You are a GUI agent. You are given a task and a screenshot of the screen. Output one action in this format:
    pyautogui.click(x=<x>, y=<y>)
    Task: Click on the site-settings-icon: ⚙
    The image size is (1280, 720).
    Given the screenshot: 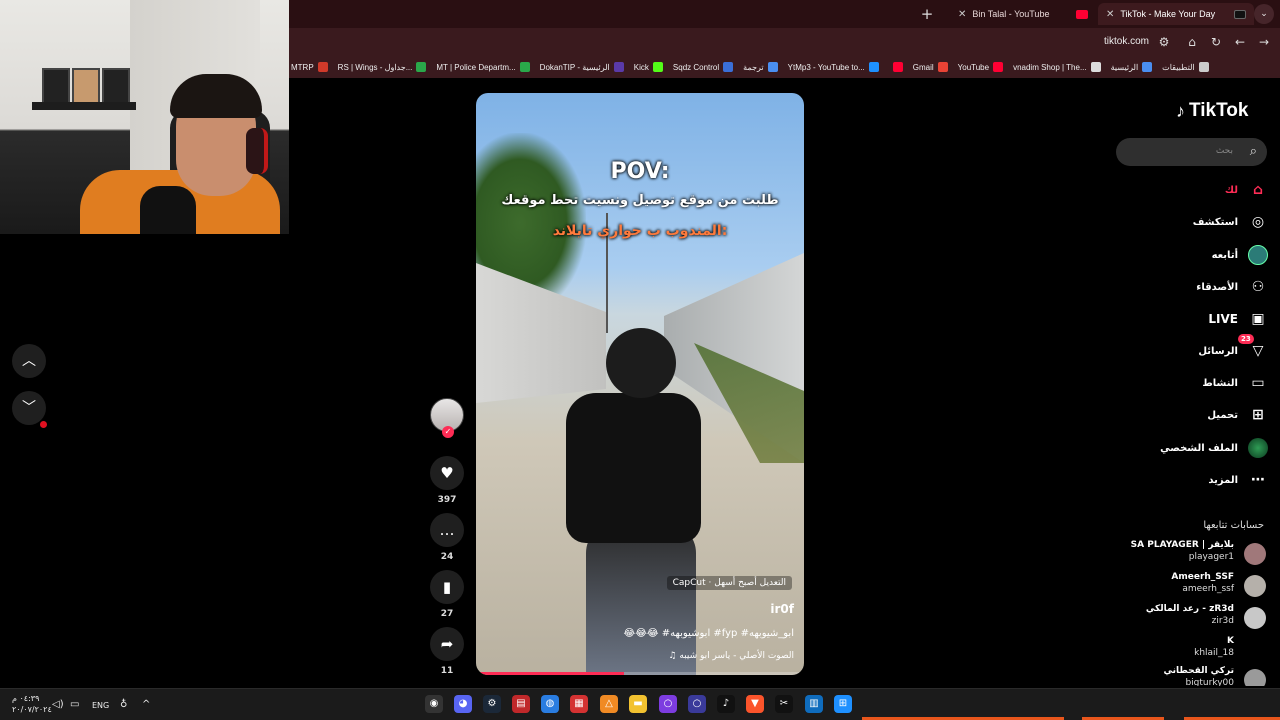 What is the action you would take?
    pyautogui.click(x=1164, y=42)
    